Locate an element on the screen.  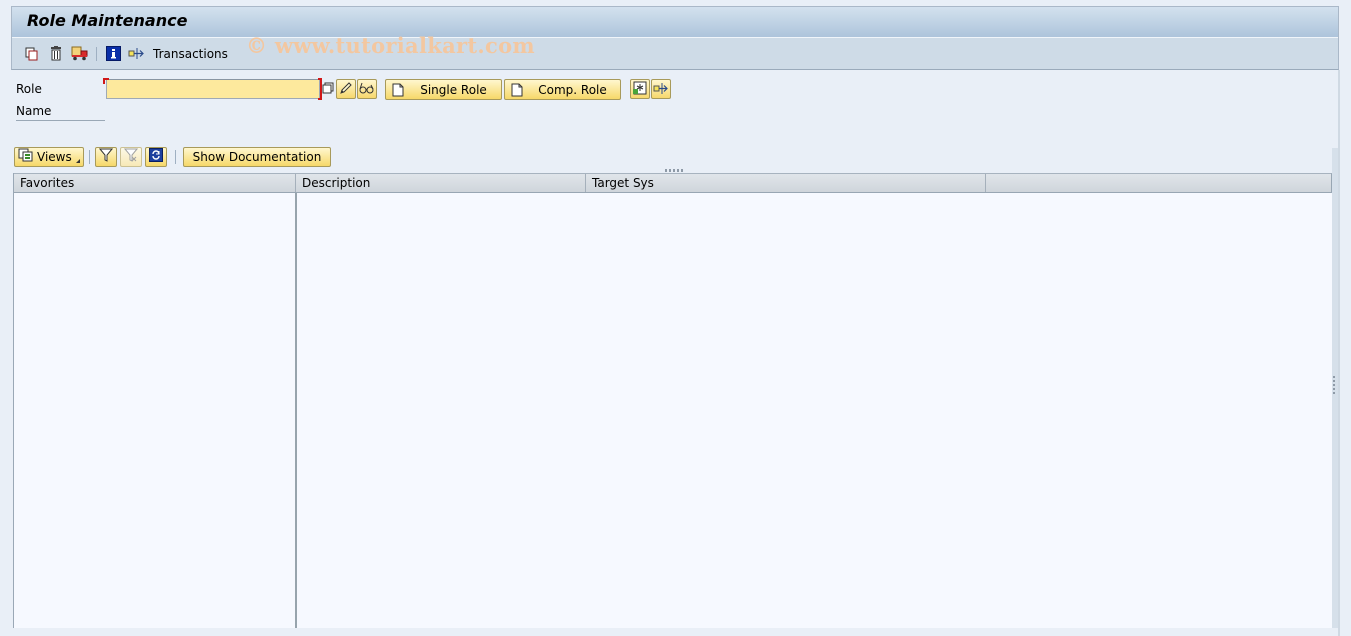
watermark: © www.tutorialkart.com is located at coordinates (390, 45).